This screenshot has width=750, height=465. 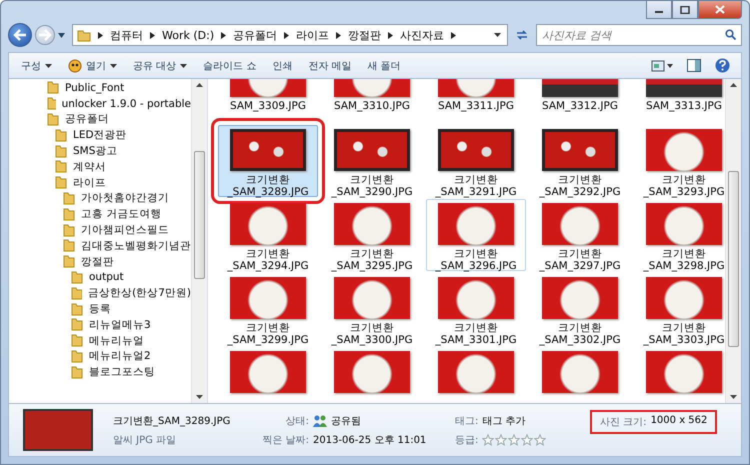 I want to click on breadcrumb-item: 라이프, so click(x=313, y=35).